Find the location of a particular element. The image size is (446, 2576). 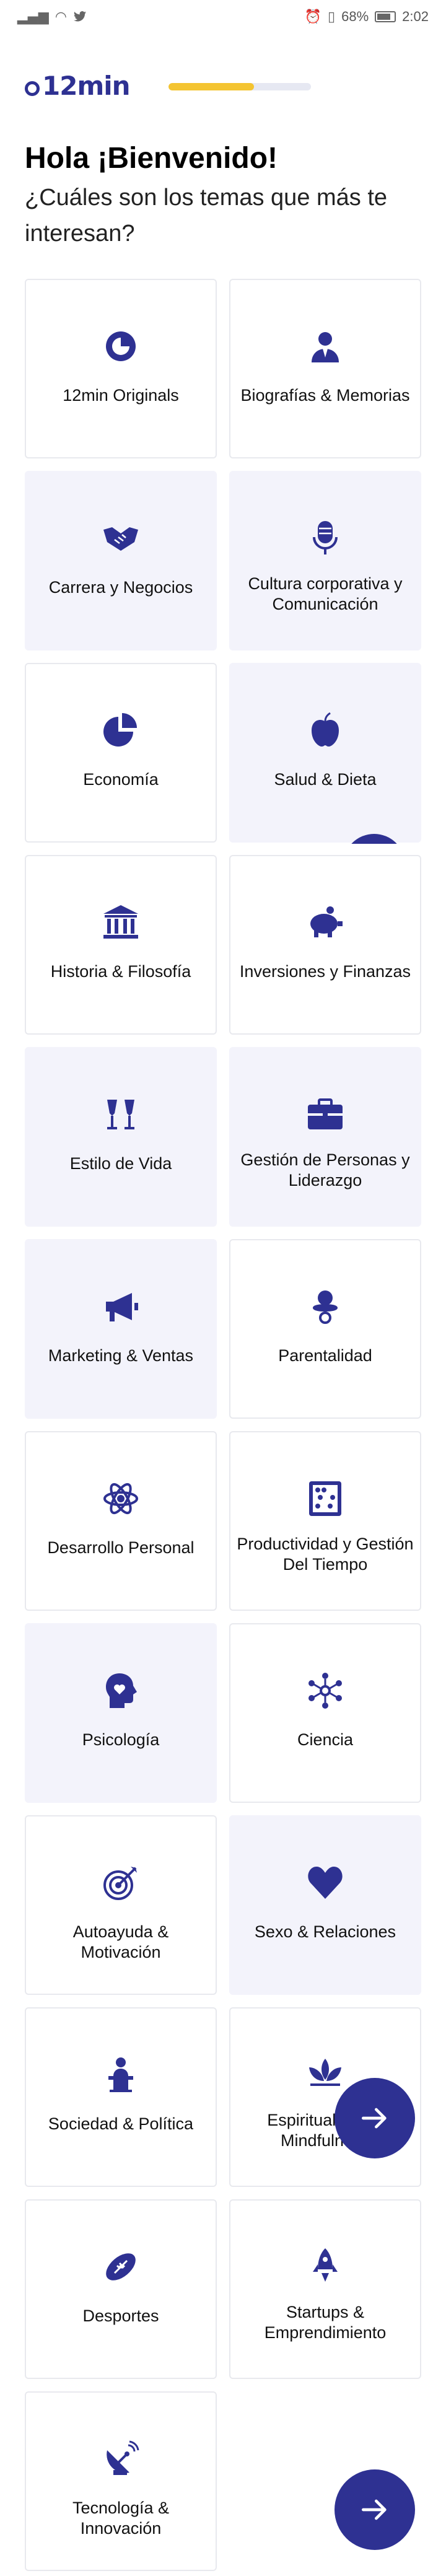

status-bar: ▂▄▆ ◠ ⏰ ▯ 68% 2:02 is located at coordinates (223, 16).